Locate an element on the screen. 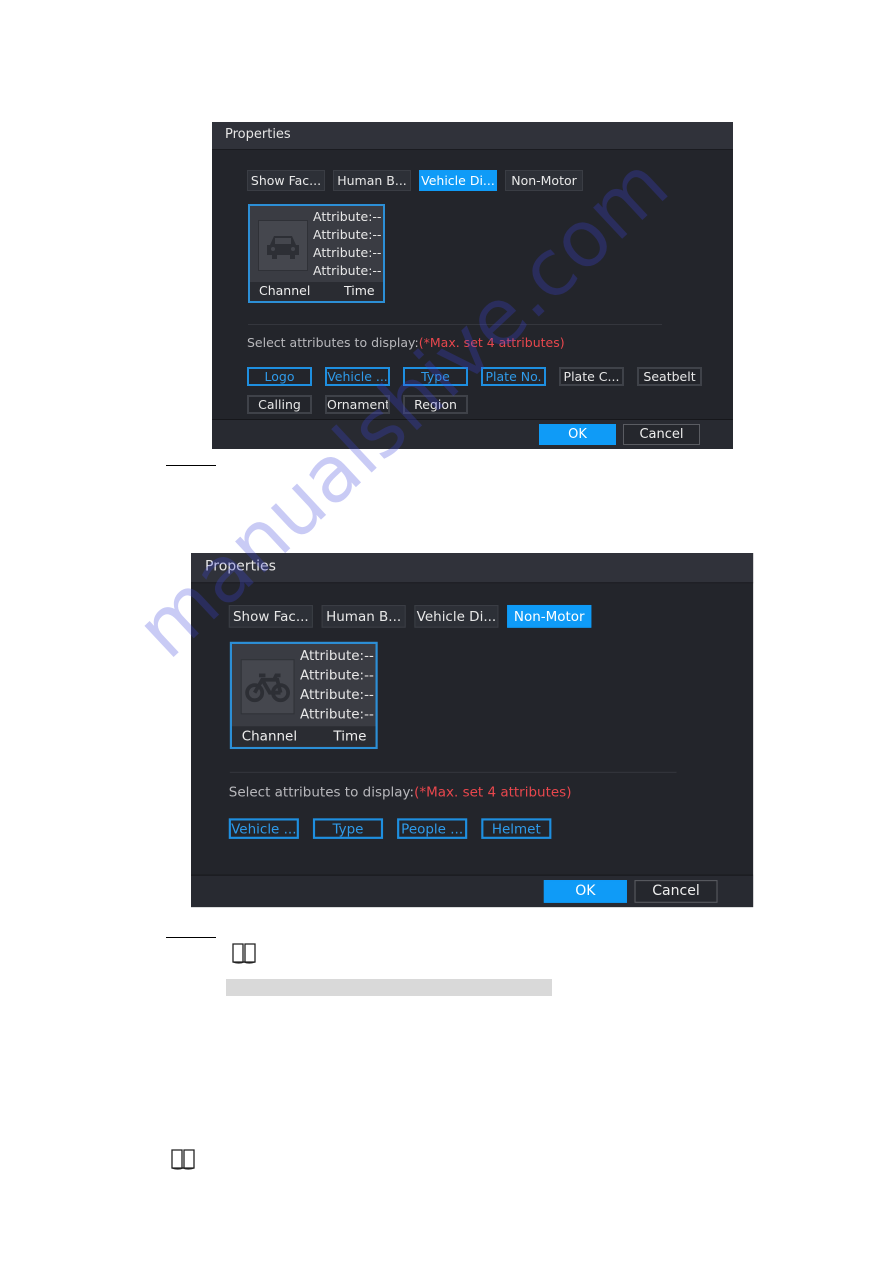 The width and height of the screenshot is (893, 1263). note-bar is located at coordinates (389, 987).